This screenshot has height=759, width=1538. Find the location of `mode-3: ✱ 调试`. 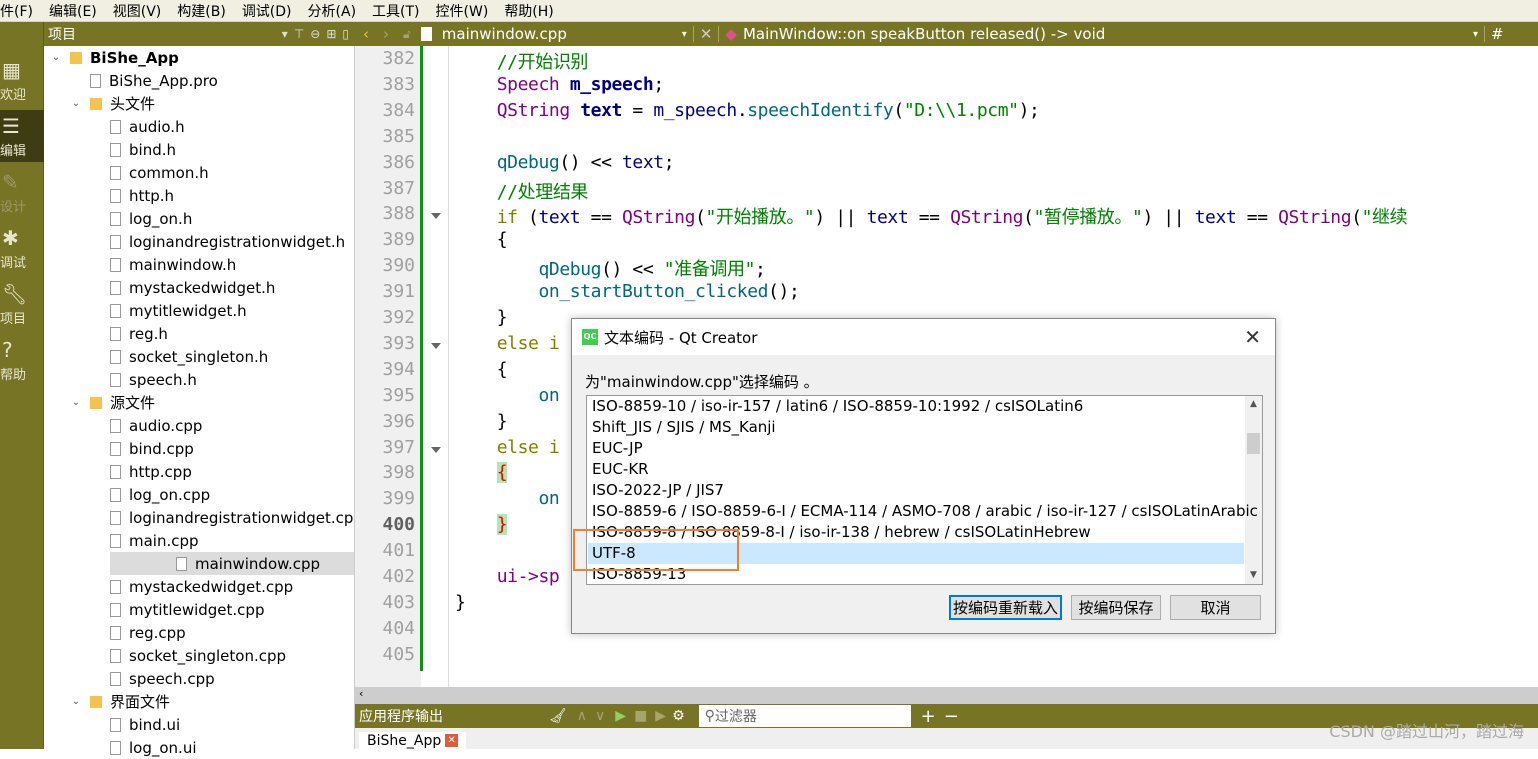

mode-3: ✱ 调试 is located at coordinates (22, 248).